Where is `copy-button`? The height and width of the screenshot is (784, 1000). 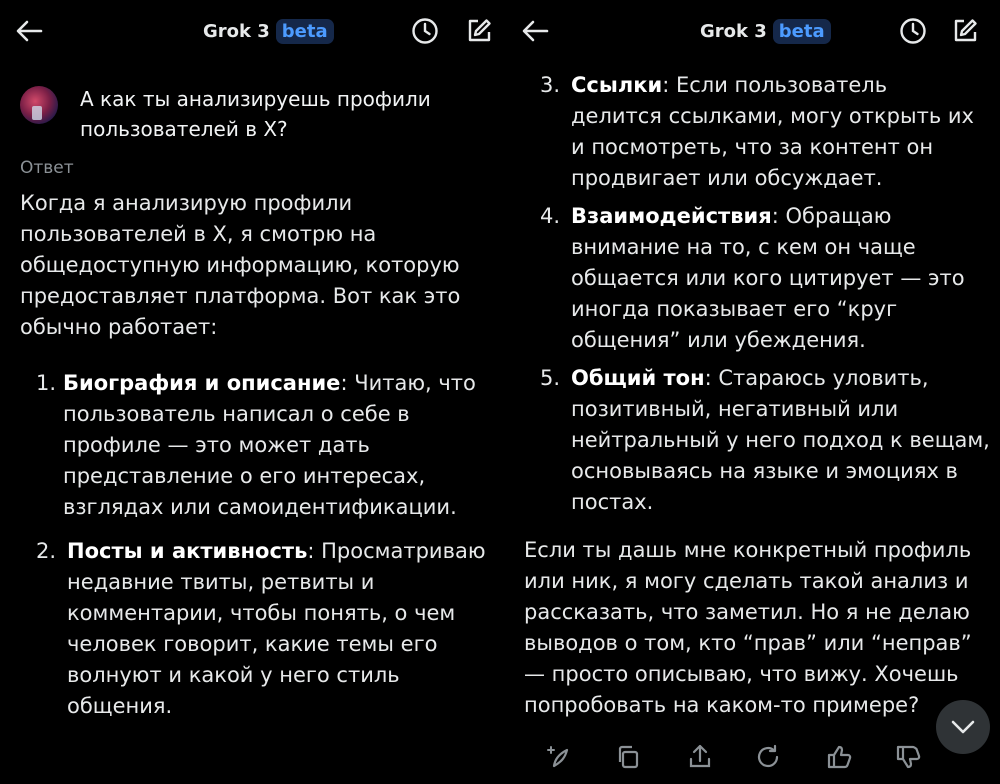
copy-button is located at coordinates (628, 757).